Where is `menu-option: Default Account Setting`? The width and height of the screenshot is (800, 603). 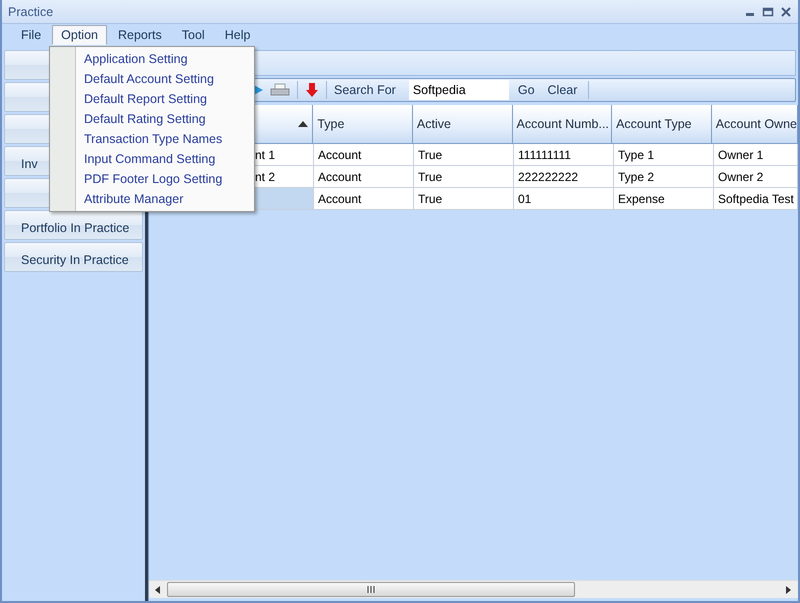 menu-option: Default Account Setting is located at coordinates (152, 79).